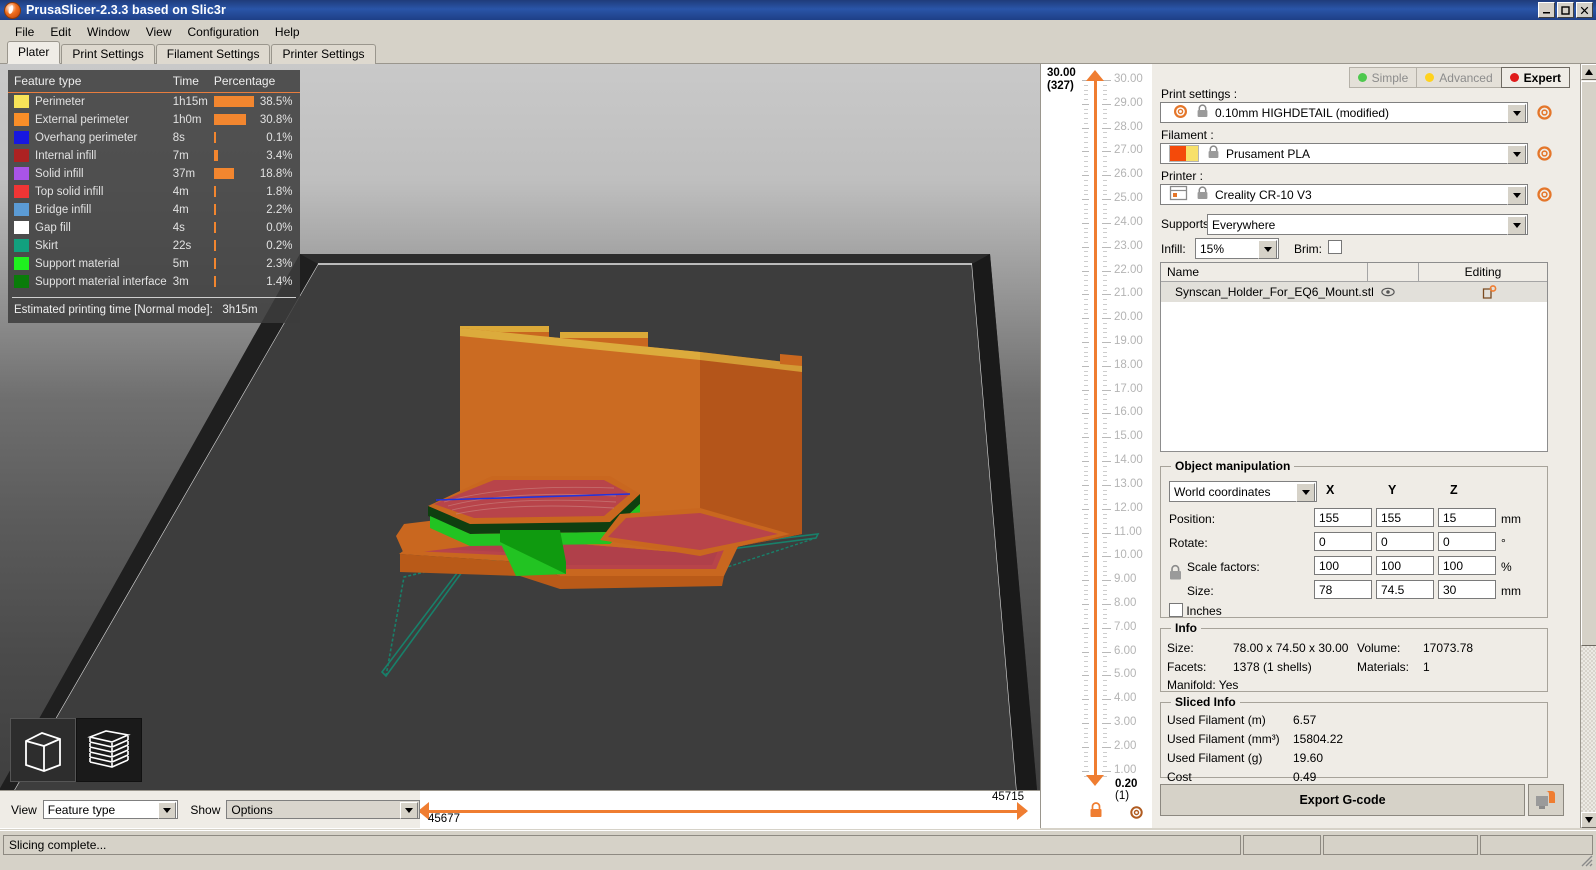  Describe the element at coordinates (1565, 10) in the screenshot. I see `maximize-button` at that location.